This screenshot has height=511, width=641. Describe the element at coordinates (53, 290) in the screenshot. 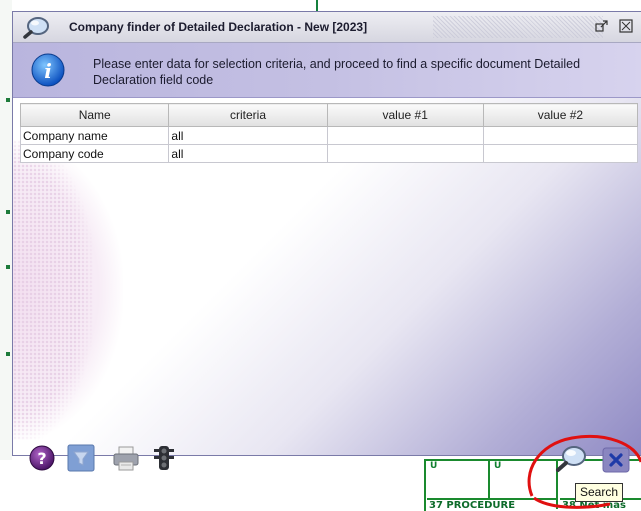

I see `dialog-decoration` at that location.